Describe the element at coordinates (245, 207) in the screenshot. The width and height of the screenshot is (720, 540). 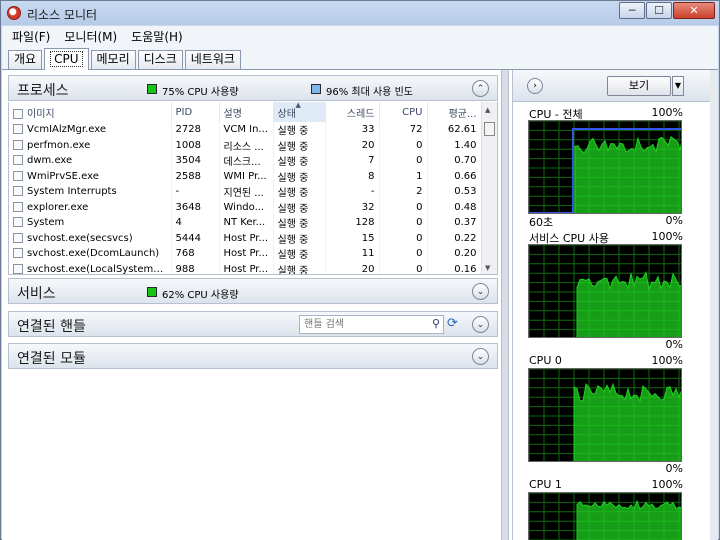
I see `table-row: explorer.exe 3648 Windo... 실행 중 32 0 0.48` at that location.